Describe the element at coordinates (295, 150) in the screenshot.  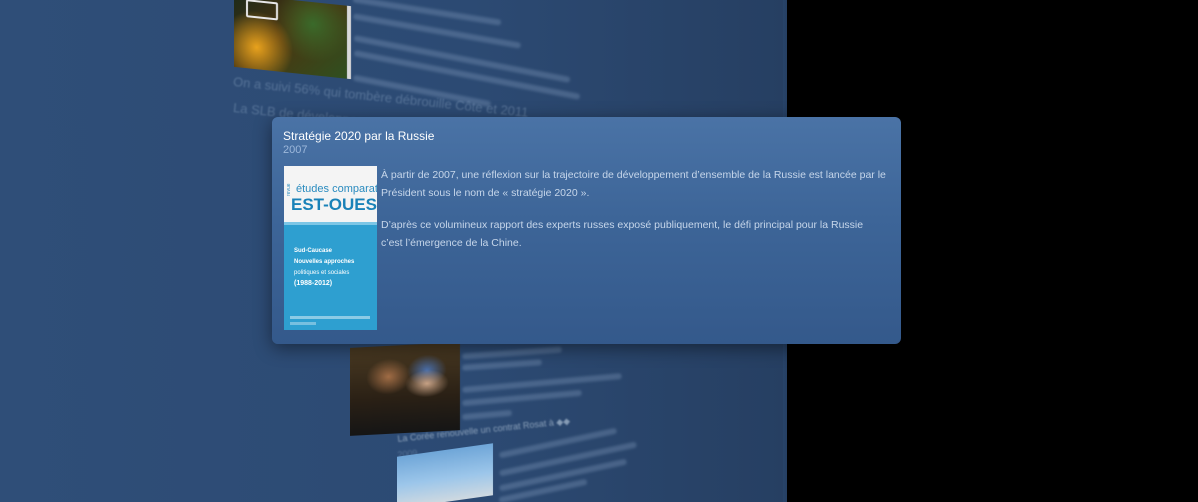
I see `event-year: 2007` at that location.